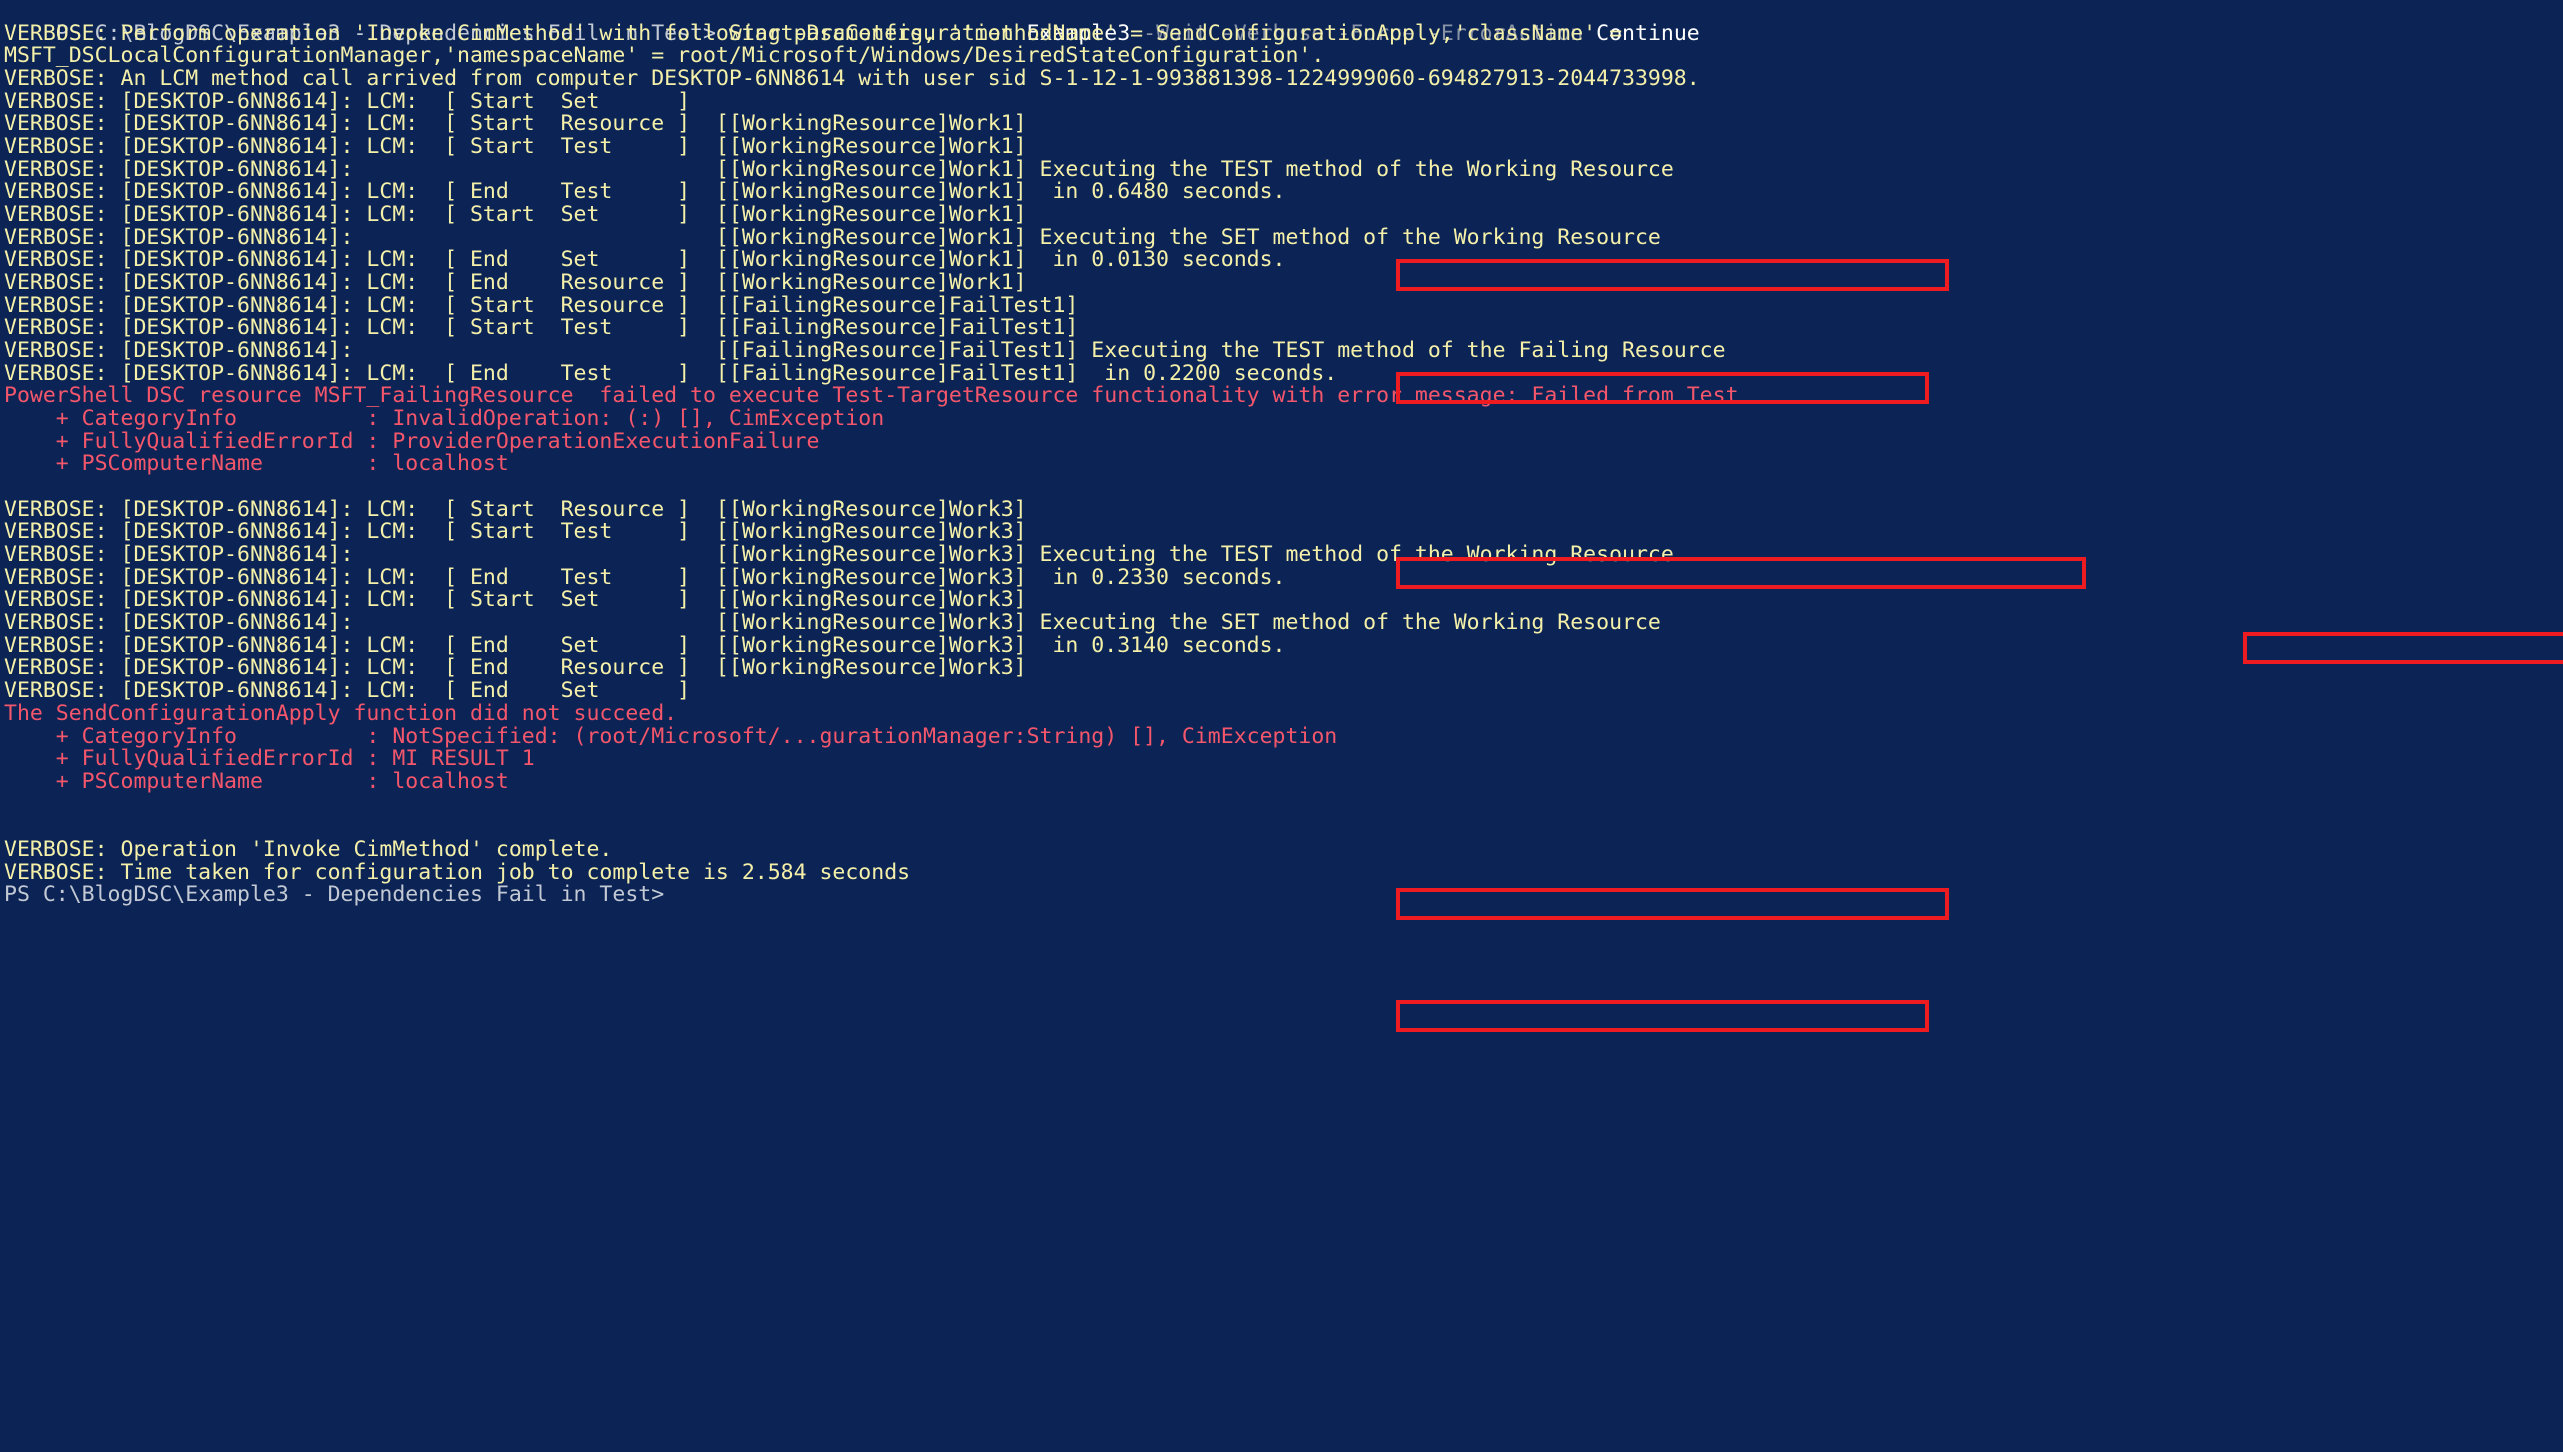  Describe the element at coordinates (269, 759) in the screenshot. I see `console-line-error: + FullyQualifiedErrorId : MI RESULT 1` at that location.